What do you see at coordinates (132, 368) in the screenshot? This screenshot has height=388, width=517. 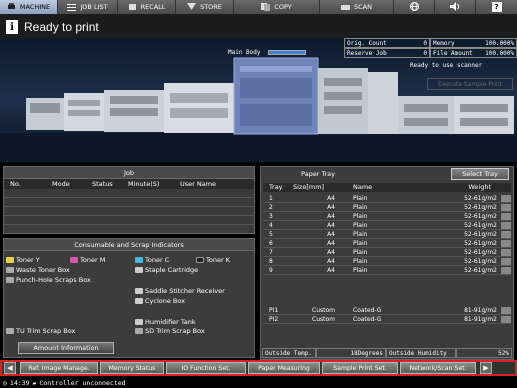 I see `memory-status-button: Memory Status` at bounding box center [132, 368].